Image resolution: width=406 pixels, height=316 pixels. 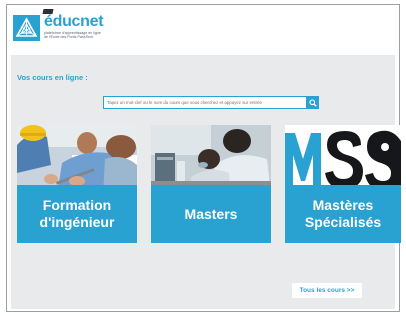 What do you see at coordinates (211, 184) in the screenshot?
I see `course-card-masters: Masters` at bounding box center [211, 184].